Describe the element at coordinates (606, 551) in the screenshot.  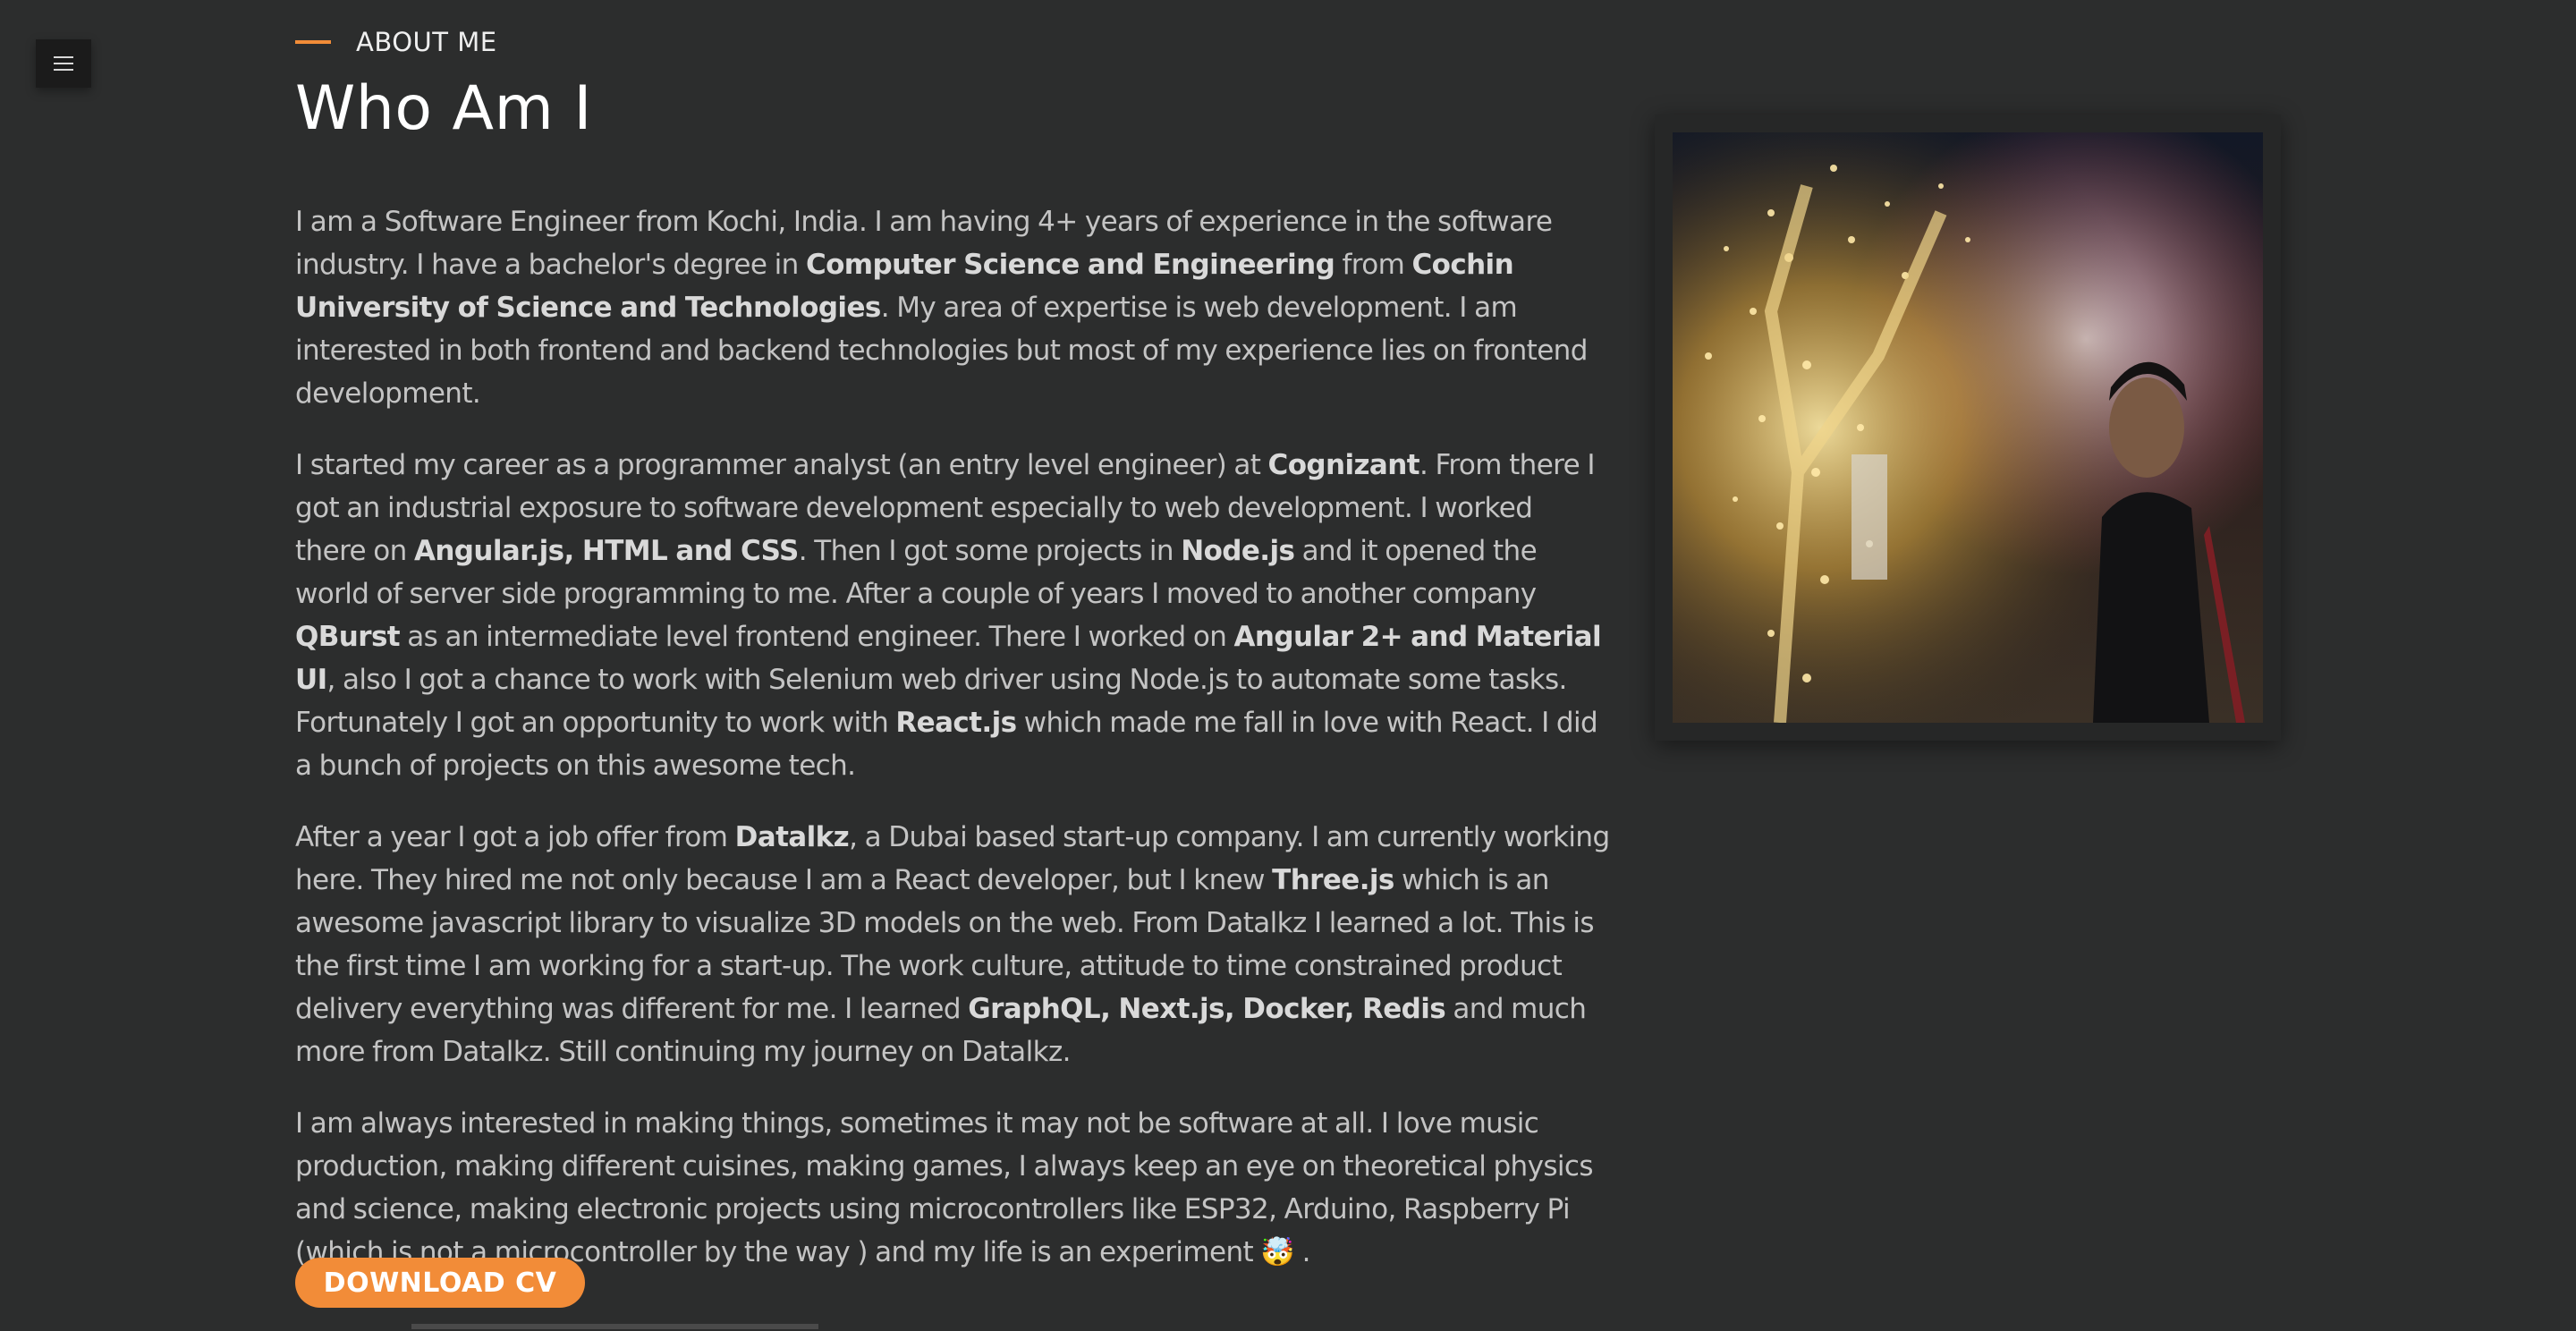
I see `bio-highlight: Angular.js, HTML and CSS` at that location.